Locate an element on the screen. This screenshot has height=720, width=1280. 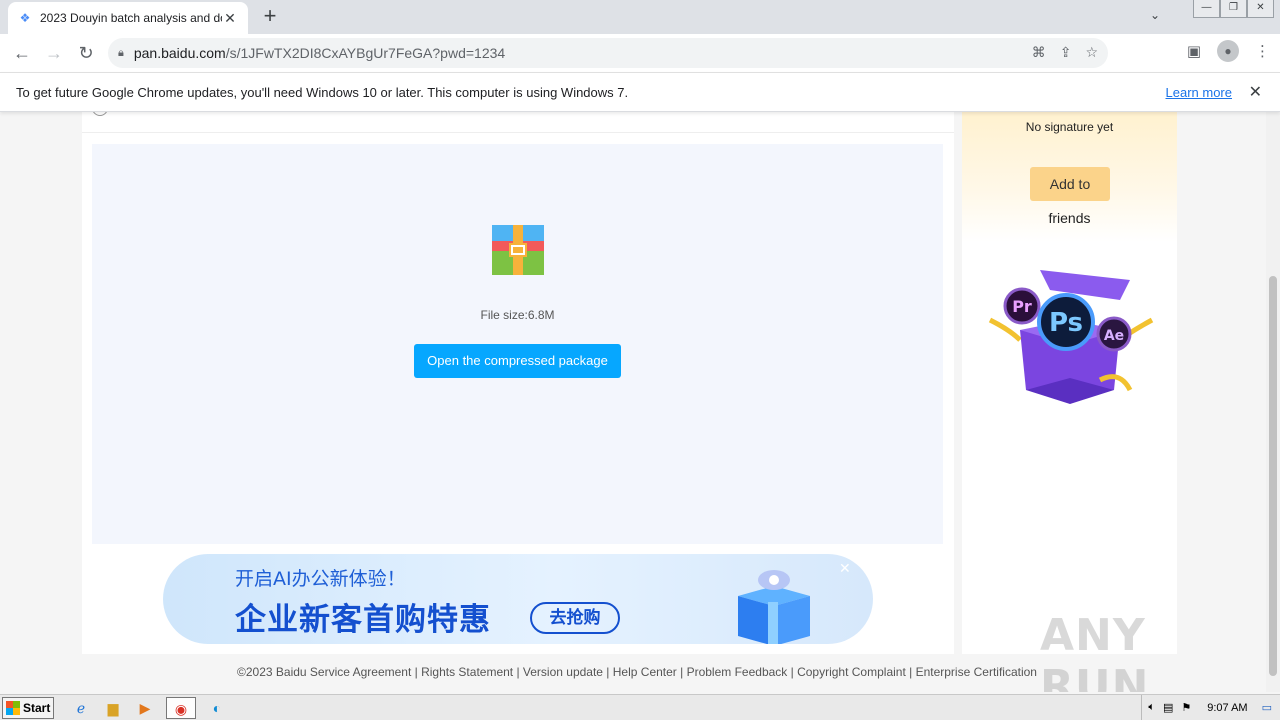
profile-avatar-icon: ● is located at coordinates (1228, 51).